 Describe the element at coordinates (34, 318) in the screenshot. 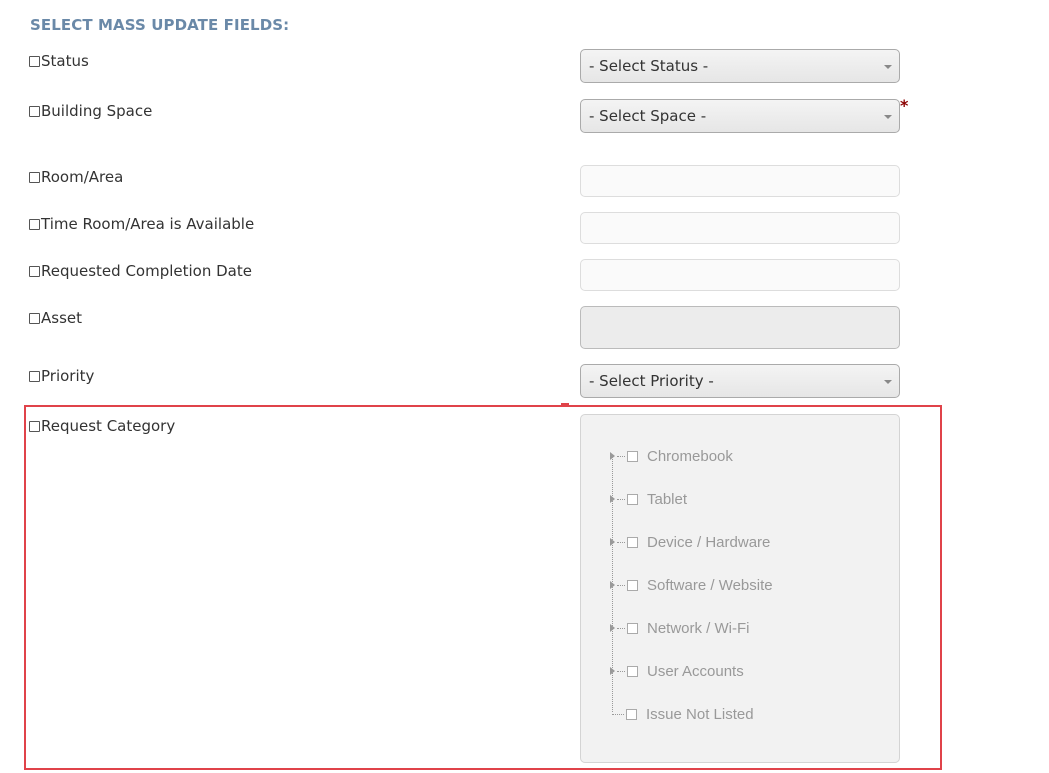

I see `asset-checkbox` at that location.